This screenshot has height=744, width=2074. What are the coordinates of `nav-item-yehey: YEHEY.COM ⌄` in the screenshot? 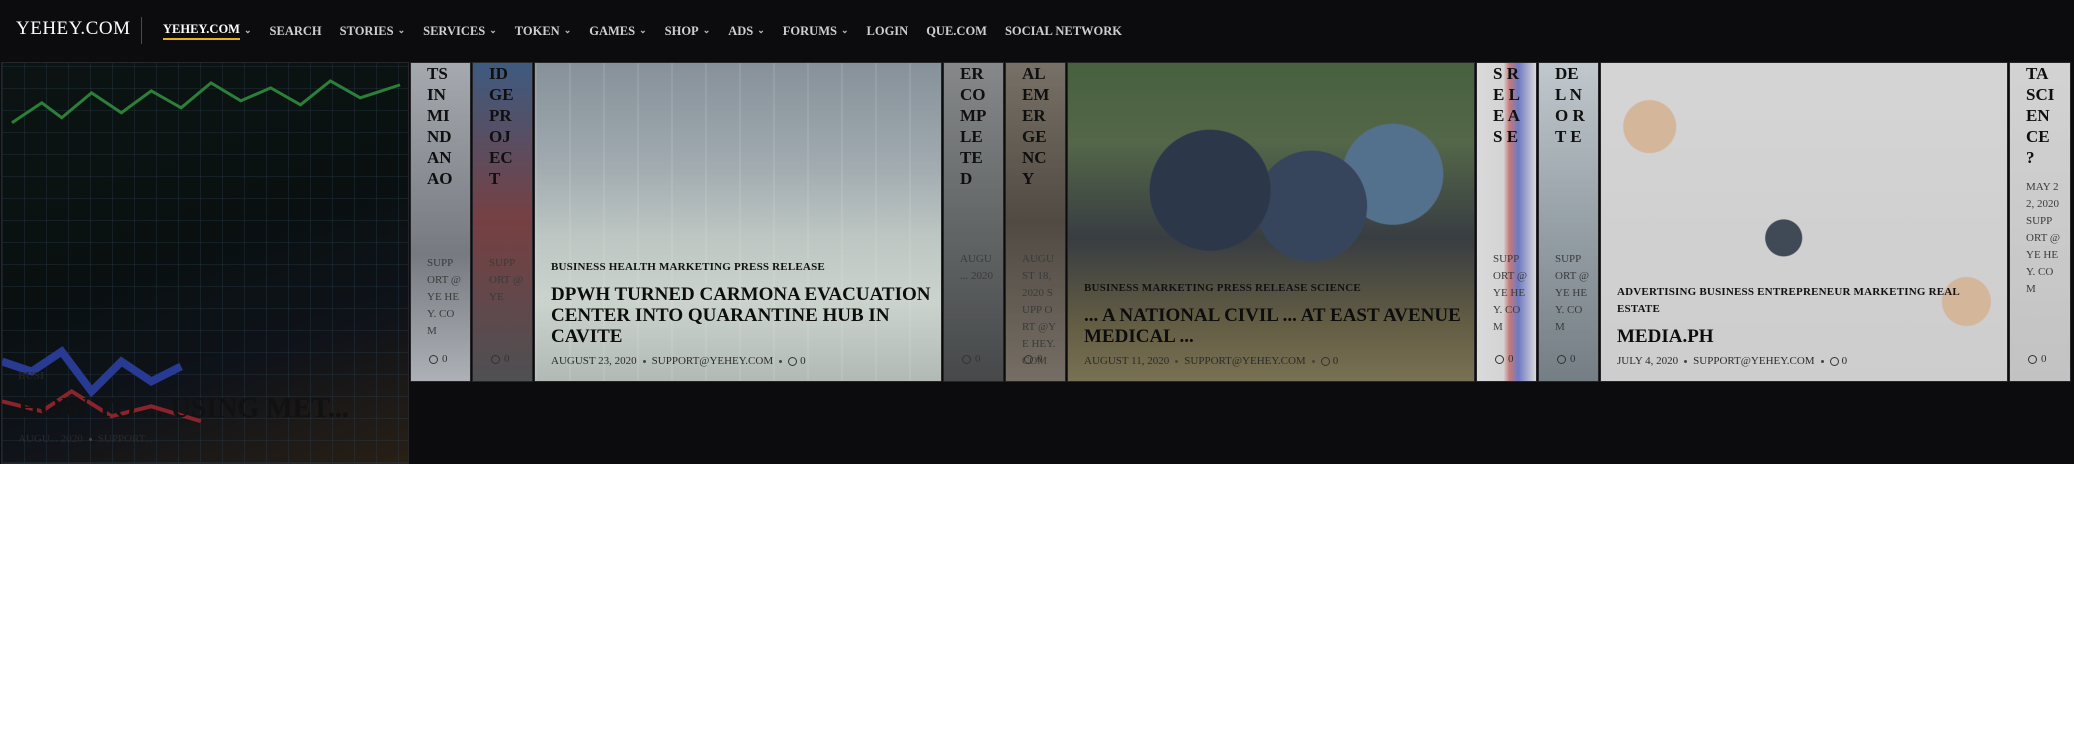 It's located at (207, 31).